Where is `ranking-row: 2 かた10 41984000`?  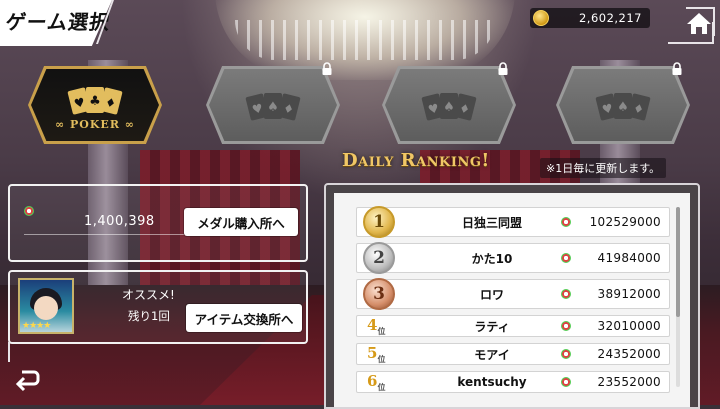
ranking-row: 2 かた10 41984000 is located at coordinates (513, 258).